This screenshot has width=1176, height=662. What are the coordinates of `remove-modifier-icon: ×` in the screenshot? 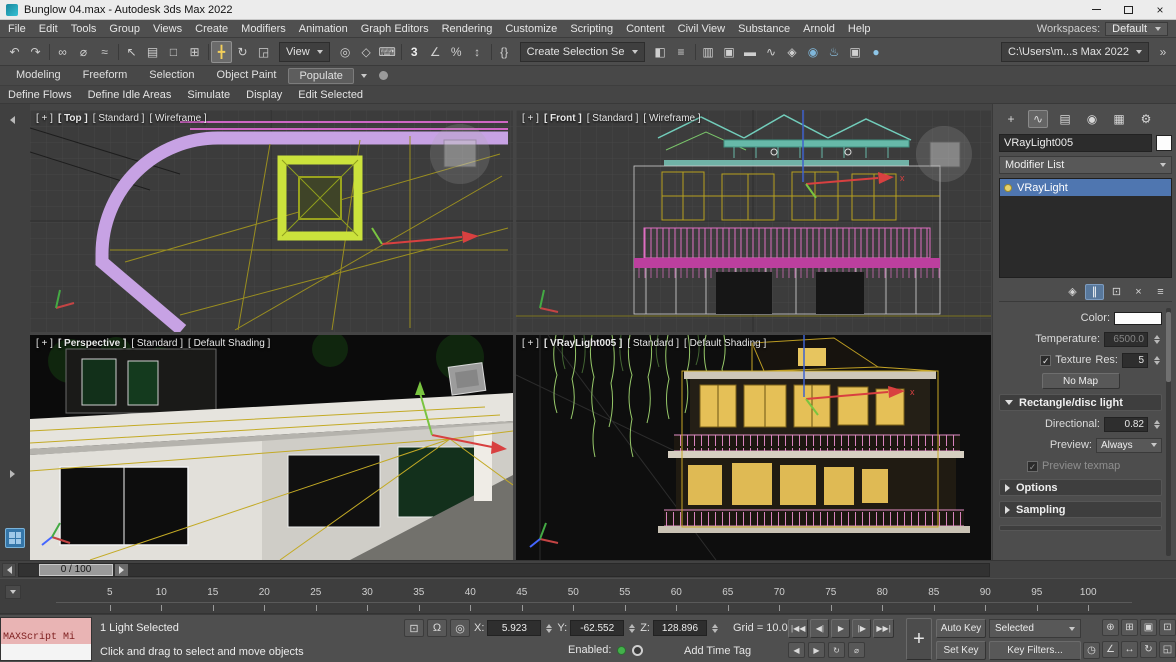 It's located at (1138, 292).